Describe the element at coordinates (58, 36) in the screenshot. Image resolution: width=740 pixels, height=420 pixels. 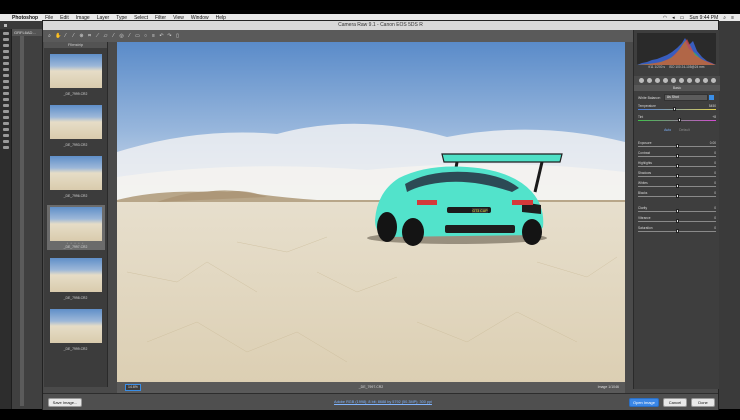
I see `hand-tool-icon: ✋` at that location.